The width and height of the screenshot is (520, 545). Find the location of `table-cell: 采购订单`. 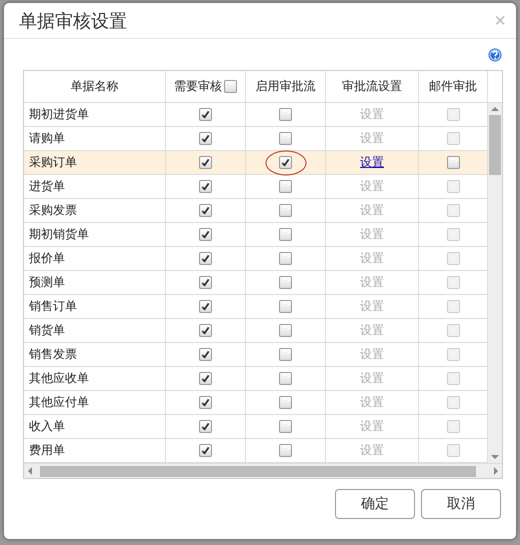

table-cell: 采购订单 is located at coordinates (95, 162).